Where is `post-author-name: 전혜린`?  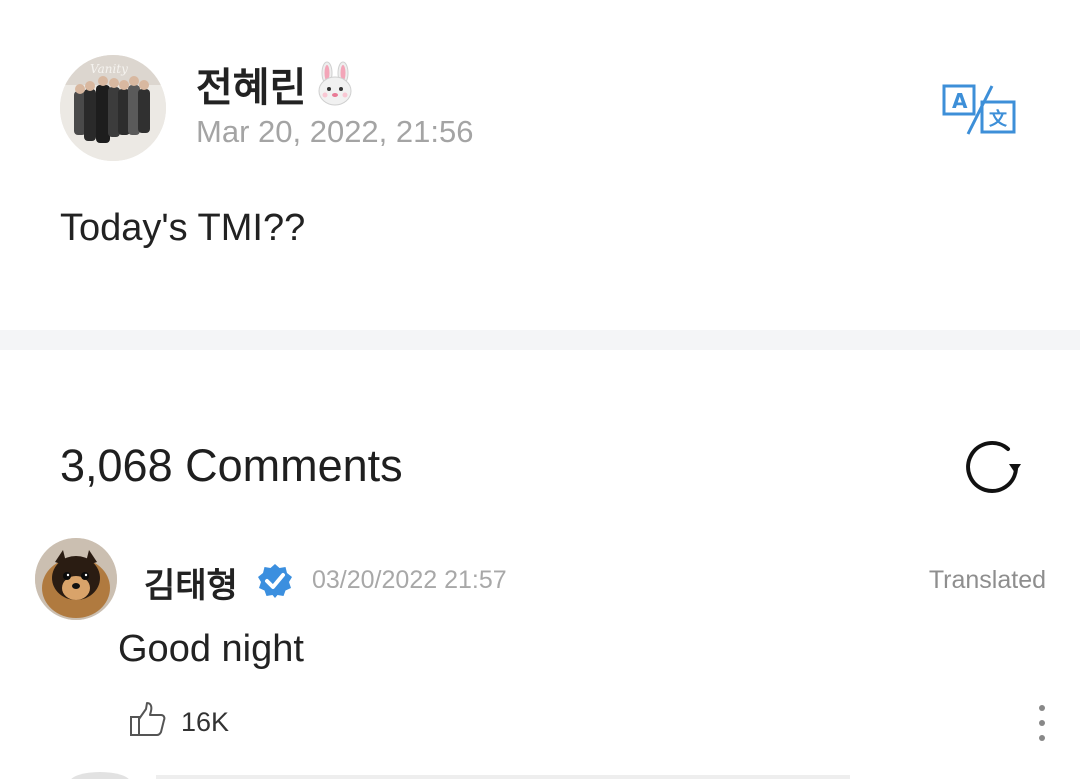
post-author-name: 전혜린 is located at coordinates (277, 84).